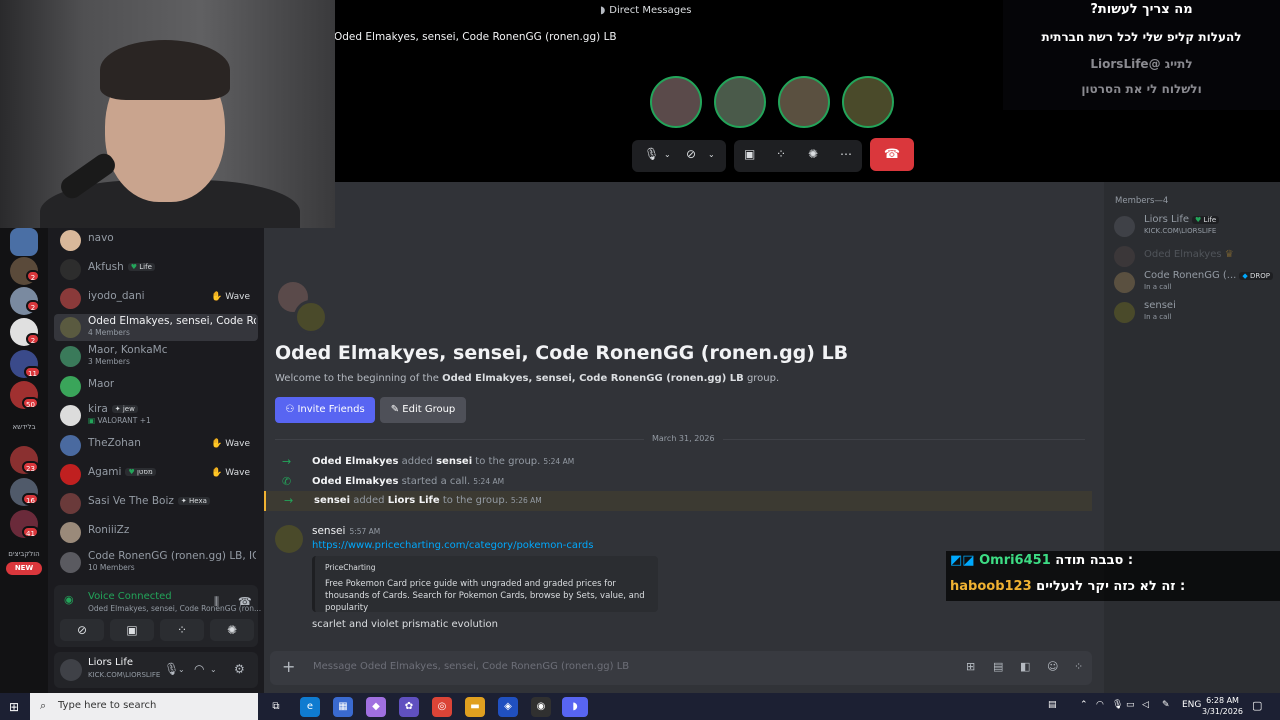  Describe the element at coordinates (216, 602) in the screenshot. I see `noise-suppression-icon: ⫼` at that location.